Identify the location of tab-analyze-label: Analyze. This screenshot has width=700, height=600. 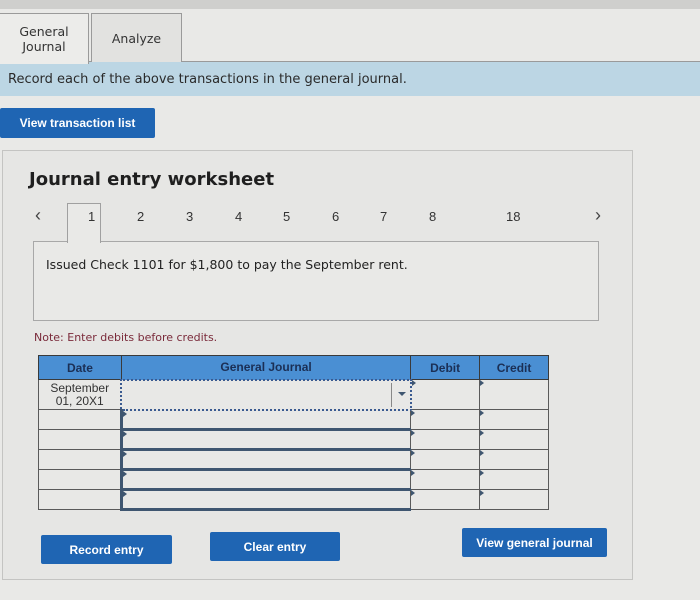
(136, 38).